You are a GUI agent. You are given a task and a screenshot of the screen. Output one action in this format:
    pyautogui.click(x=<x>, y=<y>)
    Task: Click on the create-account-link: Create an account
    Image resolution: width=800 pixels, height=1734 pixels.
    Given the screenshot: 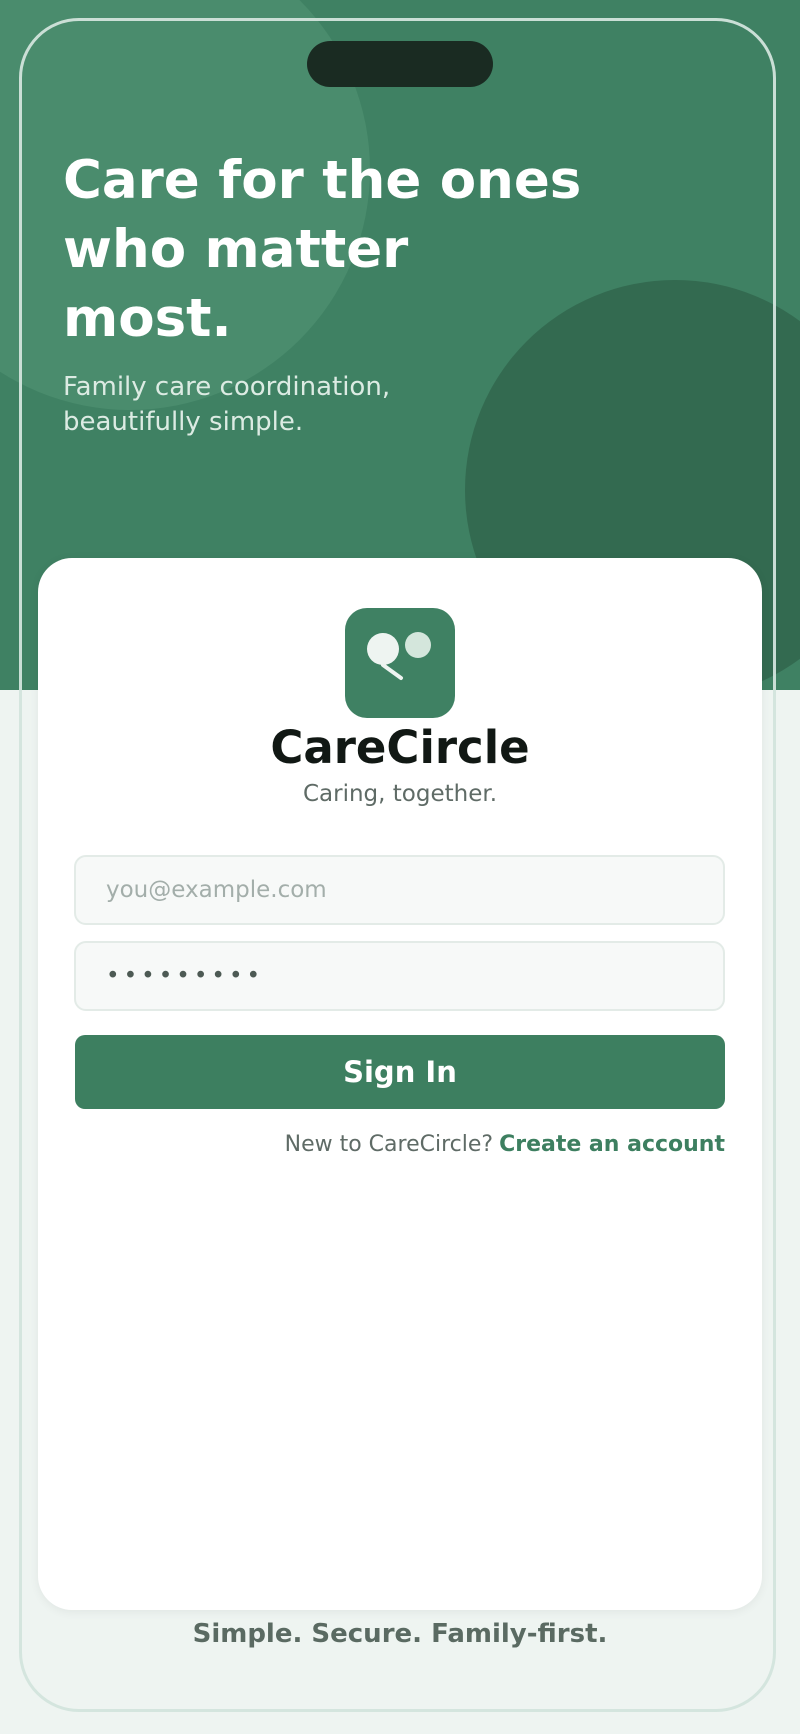 What is the action you would take?
    pyautogui.click(x=612, y=1144)
    